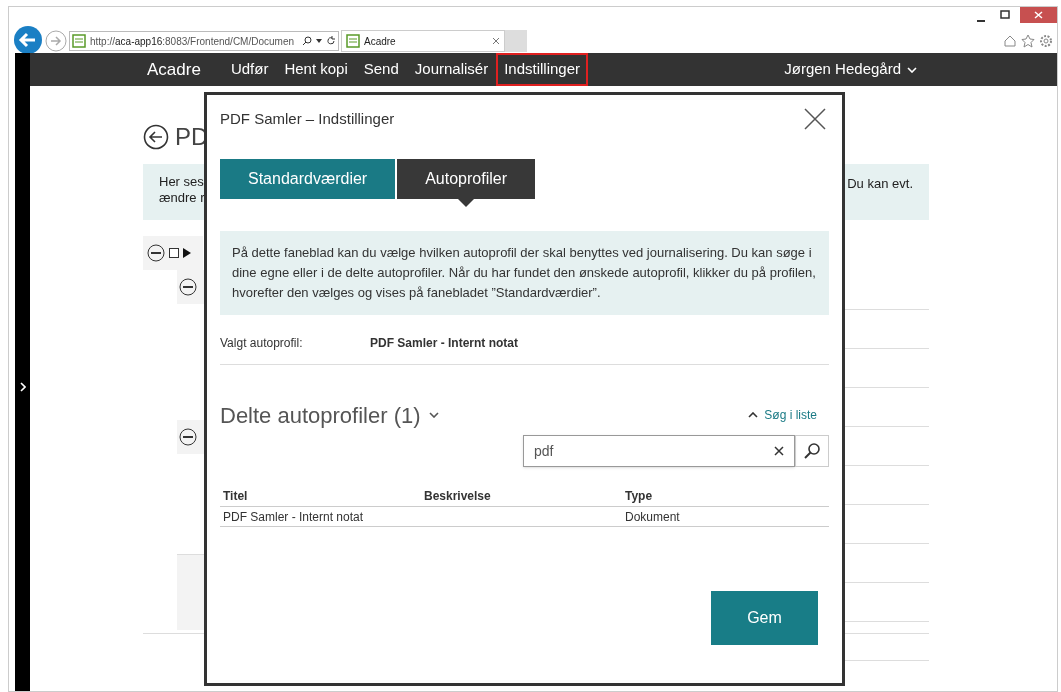 This screenshot has height=692, width=1061. I want to click on caret-icon, so click(319, 41).